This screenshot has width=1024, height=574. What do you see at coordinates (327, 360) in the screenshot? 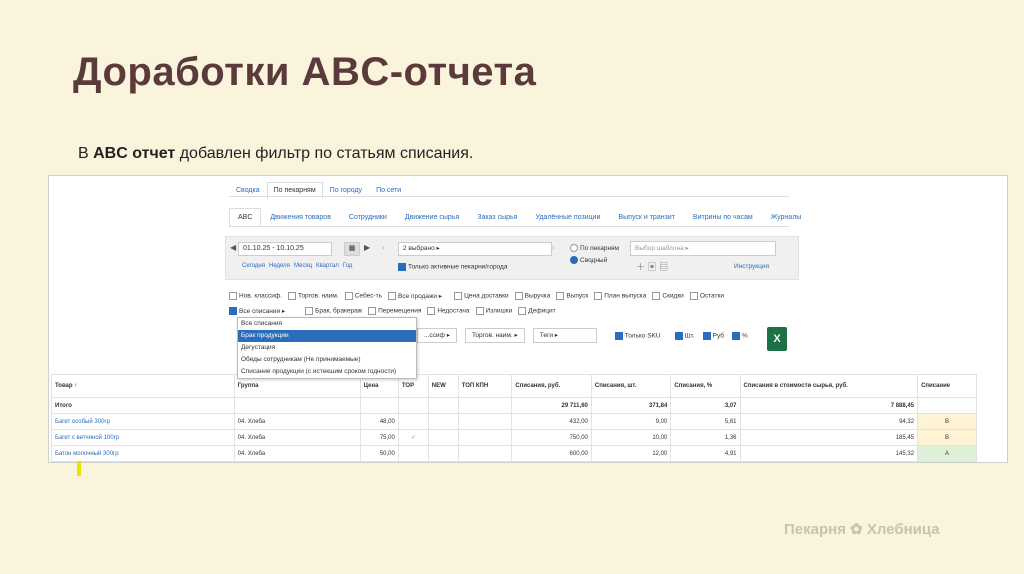
I see `dropdown-item: Обеды сотрудникам (Не принимаемые)` at bounding box center [327, 360].